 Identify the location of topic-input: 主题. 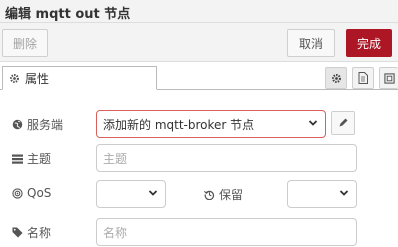
(226, 158).